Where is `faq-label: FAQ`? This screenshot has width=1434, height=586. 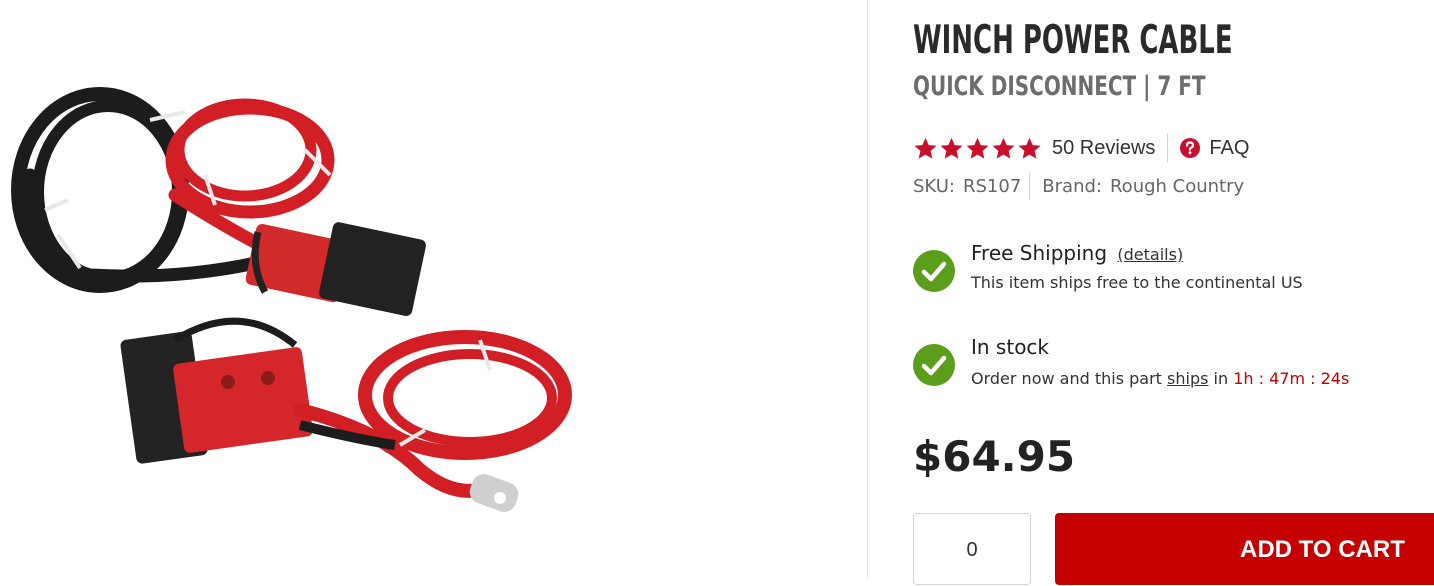 faq-label: FAQ is located at coordinates (1229, 147).